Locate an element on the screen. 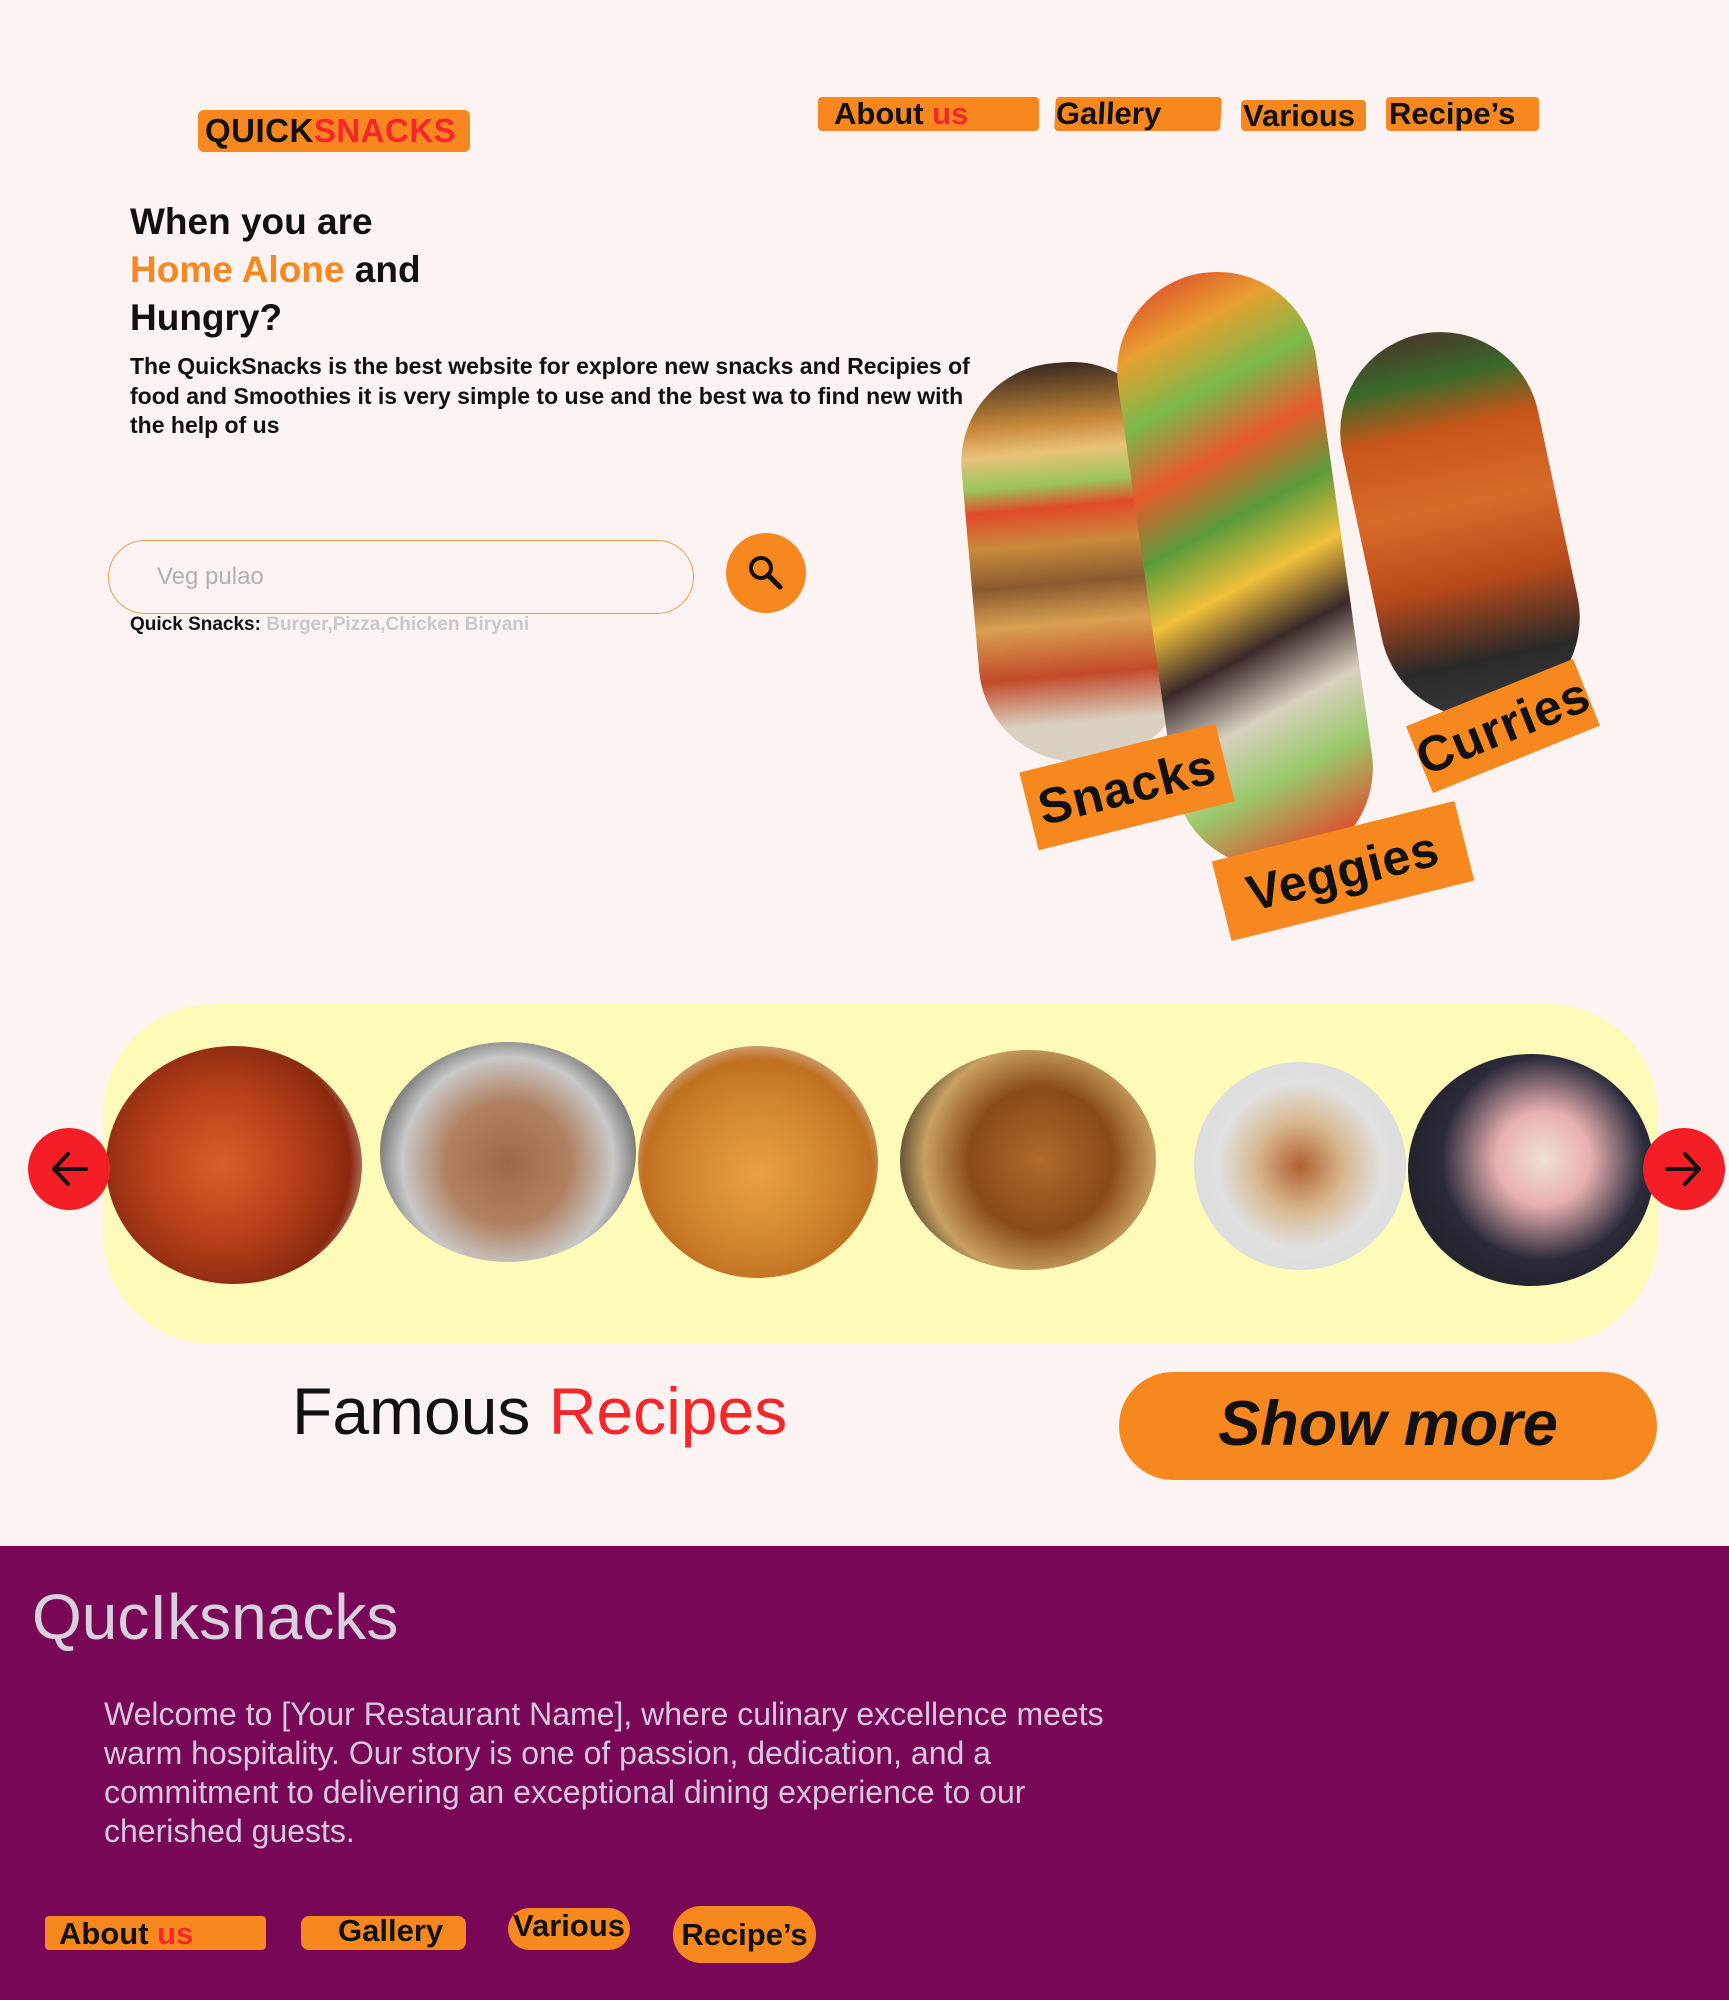 Image resolution: width=1729 pixels, height=2000 pixels. footer-nav-recipes-label: Recipe’s is located at coordinates (744, 1934).